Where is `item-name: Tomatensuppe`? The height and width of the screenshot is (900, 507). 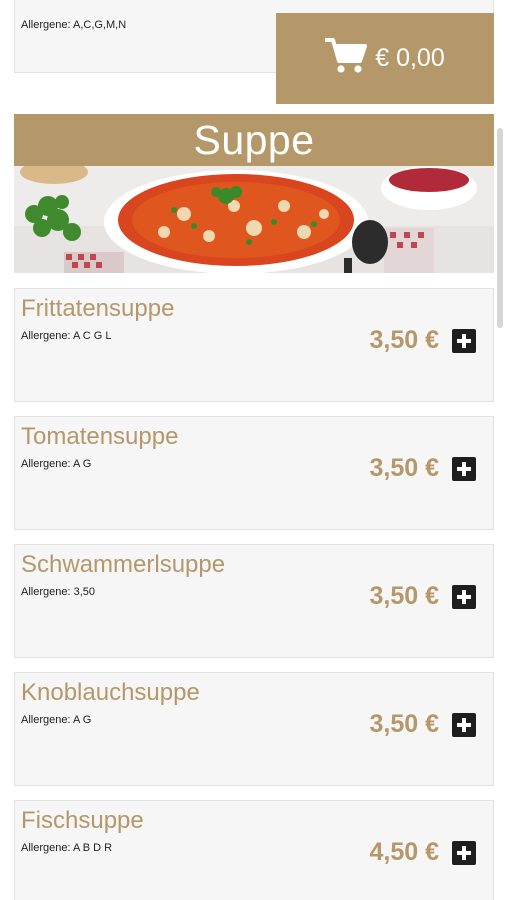
item-name: Tomatensuppe is located at coordinates (100, 436).